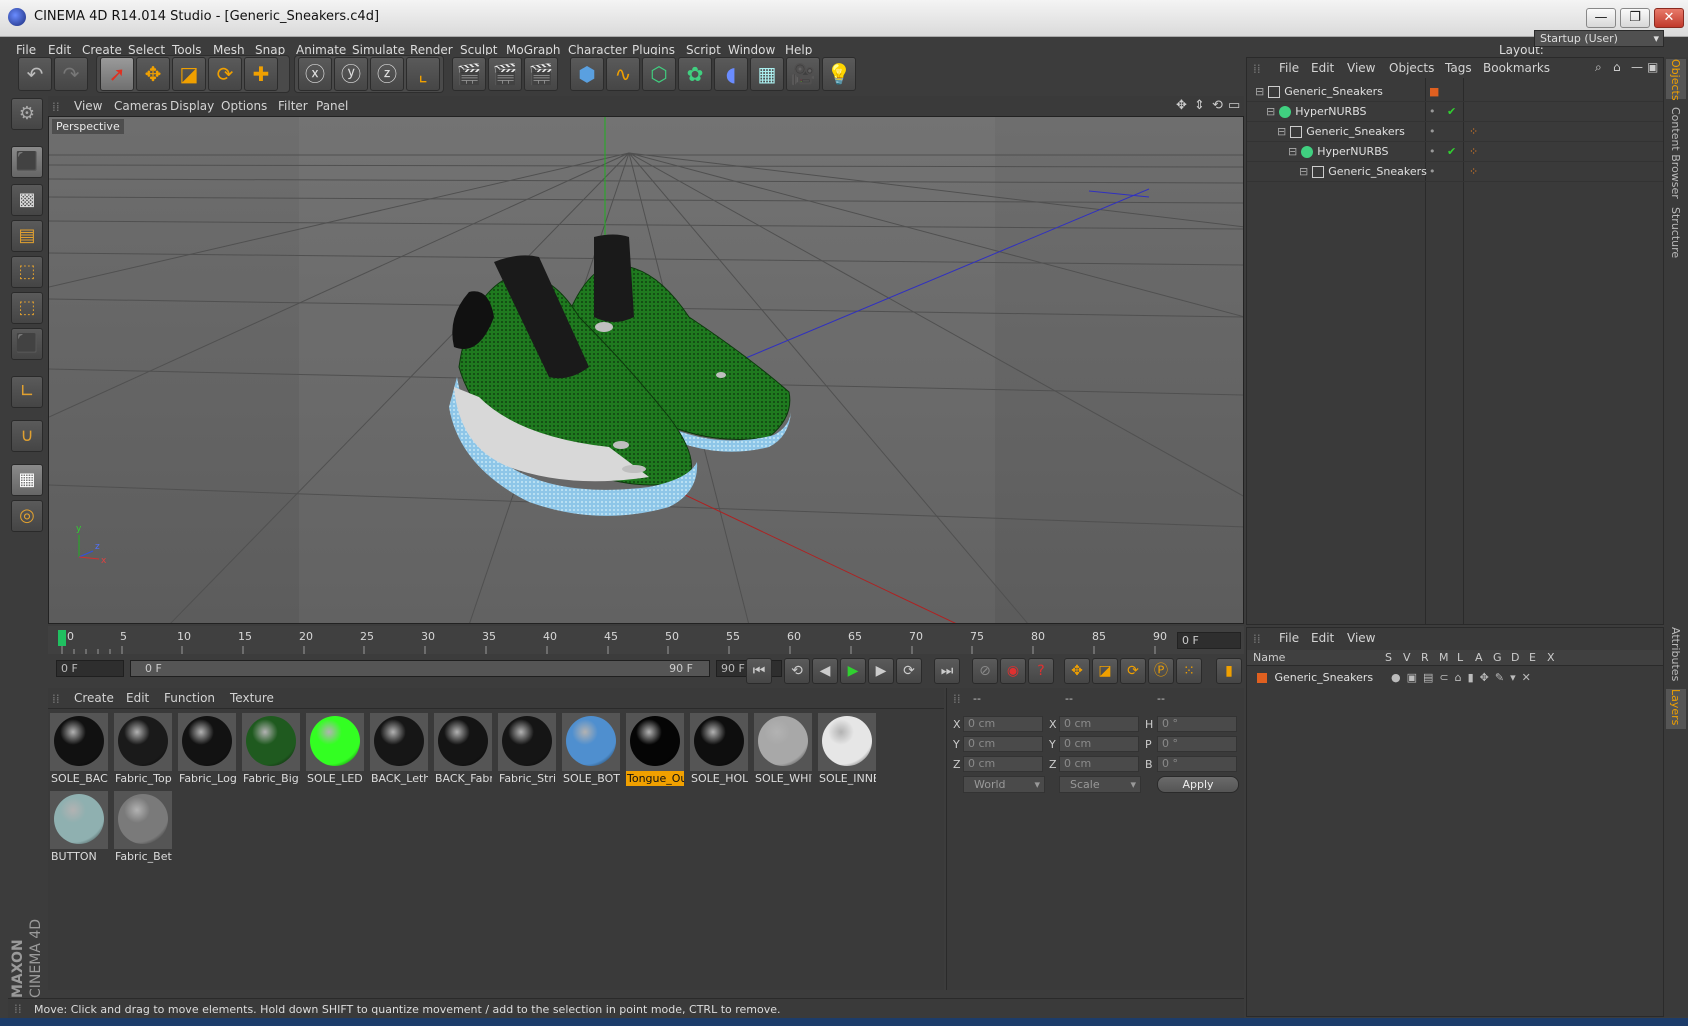 The image size is (1688, 1026). What do you see at coordinates (1198, 784) in the screenshot?
I see `apply-button: Apply` at bounding box center [1198, 784].